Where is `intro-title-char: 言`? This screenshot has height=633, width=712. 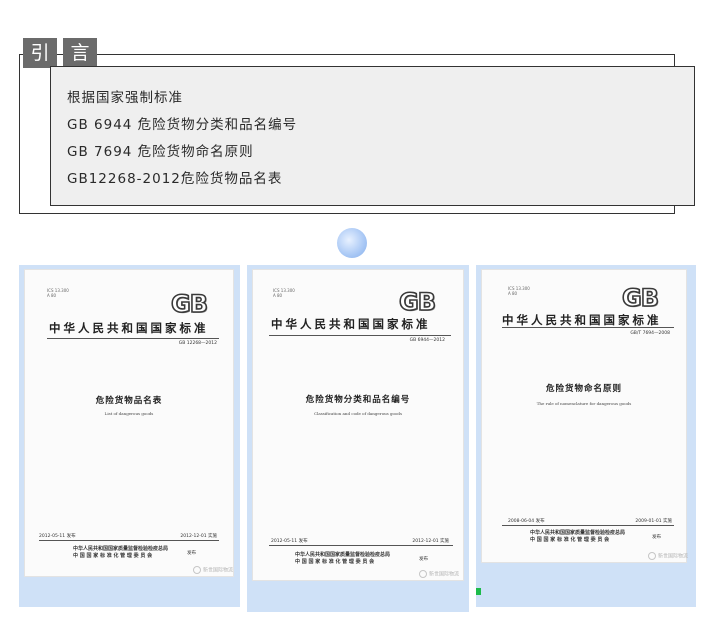
intro-title-char: 言 is located at coordinates (80, 53).